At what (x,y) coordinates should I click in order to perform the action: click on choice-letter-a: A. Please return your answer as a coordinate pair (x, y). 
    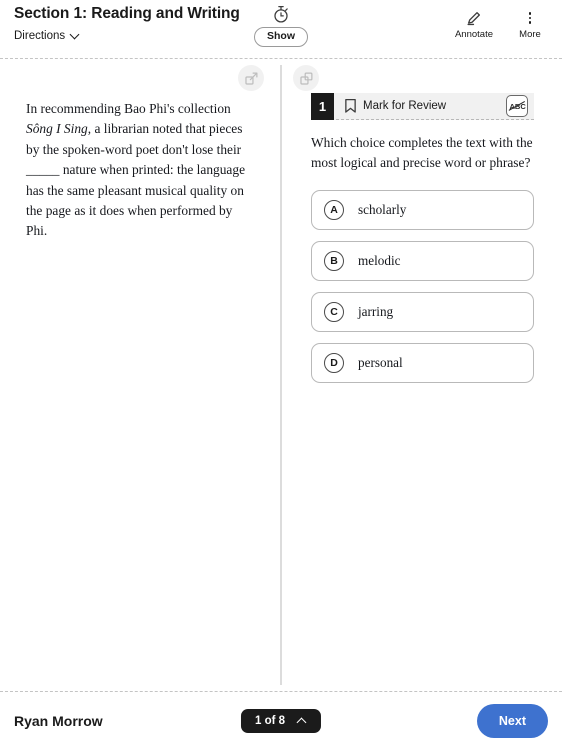
    Looking at the image, I should click on (334, 209).